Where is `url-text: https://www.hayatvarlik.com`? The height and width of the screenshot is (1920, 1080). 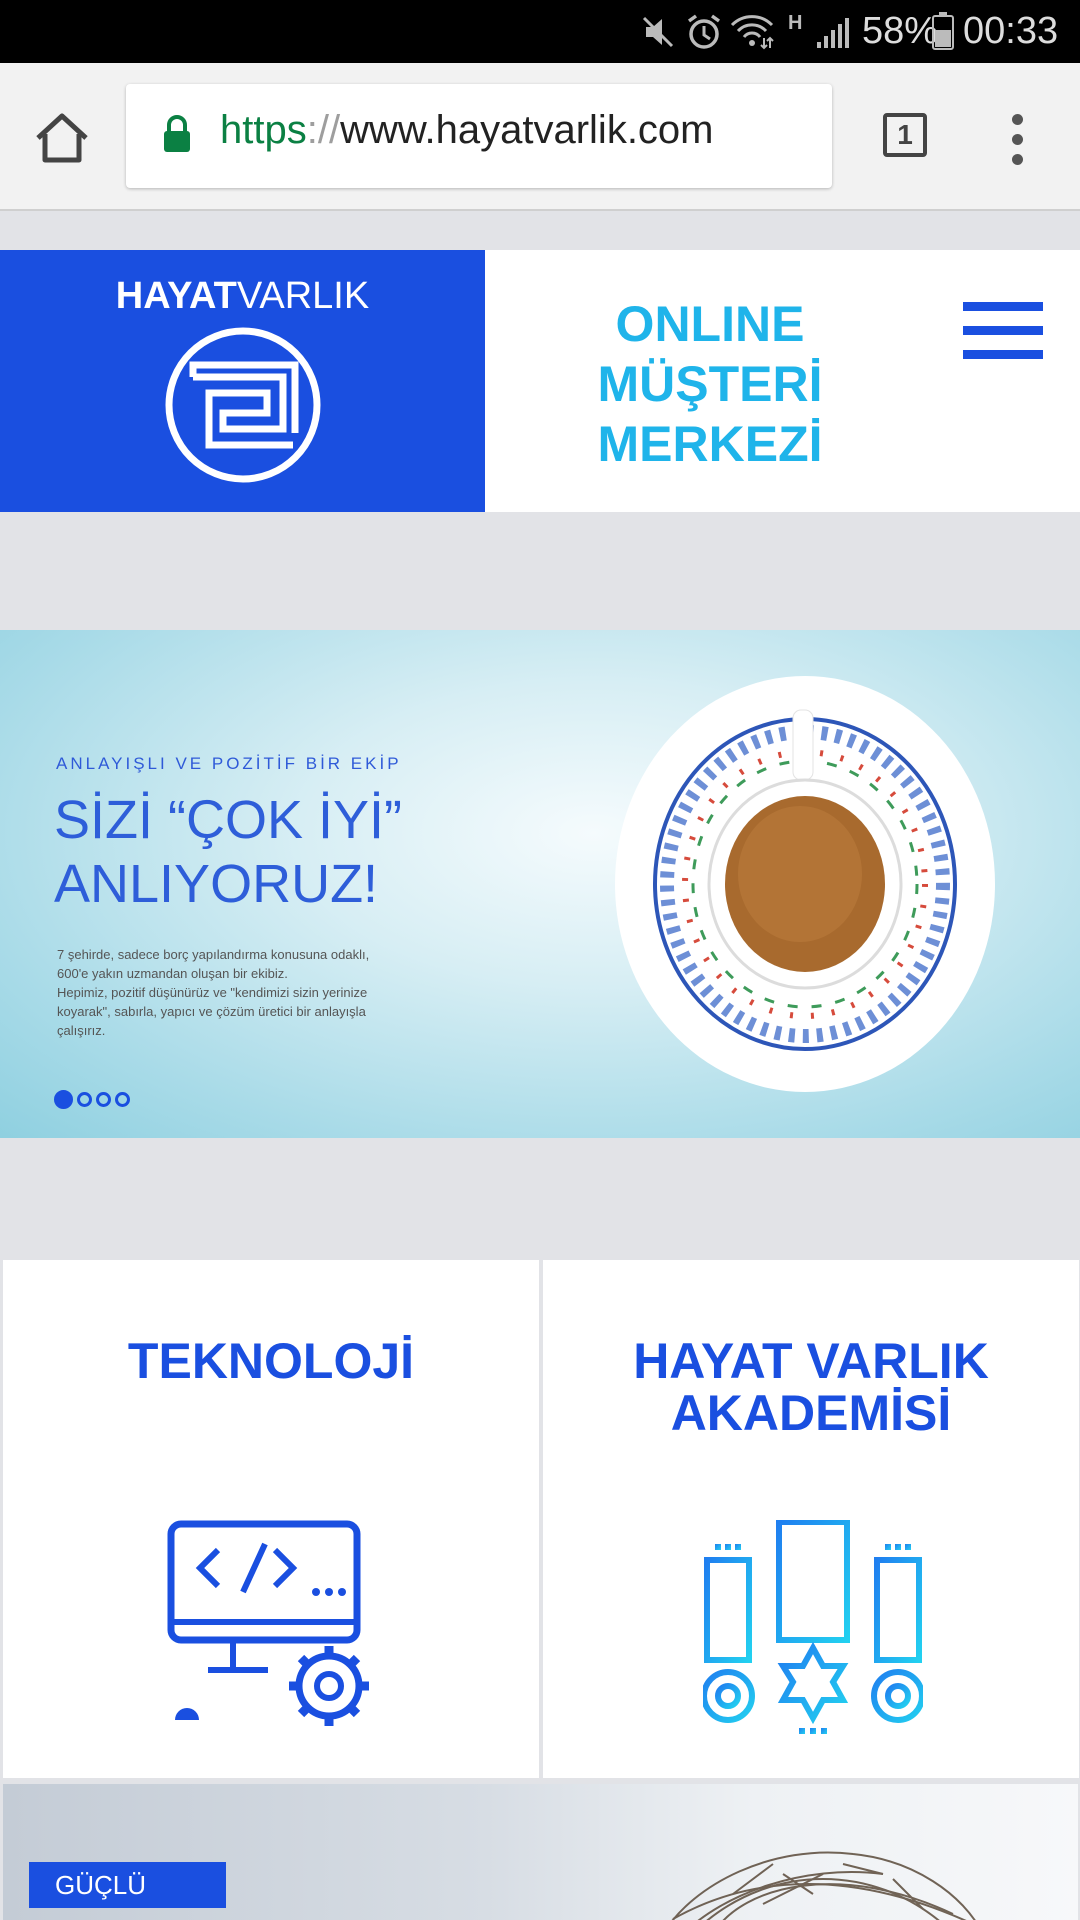
url-text: https://www.hayatvarlik.com is located at coordinates (467, 130).